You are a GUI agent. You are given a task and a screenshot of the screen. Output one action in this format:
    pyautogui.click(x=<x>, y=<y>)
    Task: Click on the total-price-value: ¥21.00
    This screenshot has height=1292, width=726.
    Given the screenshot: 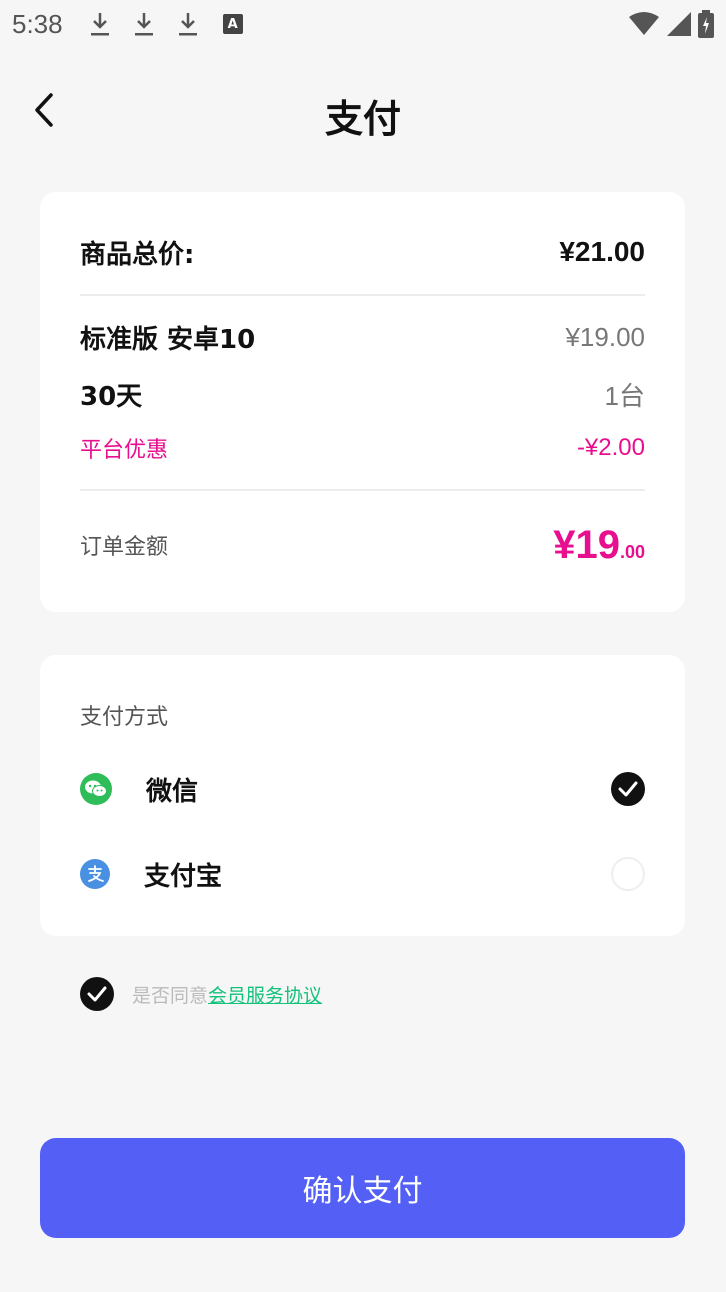 What is the action you would take?
    pyautogui.click(x=602, y=251)
    